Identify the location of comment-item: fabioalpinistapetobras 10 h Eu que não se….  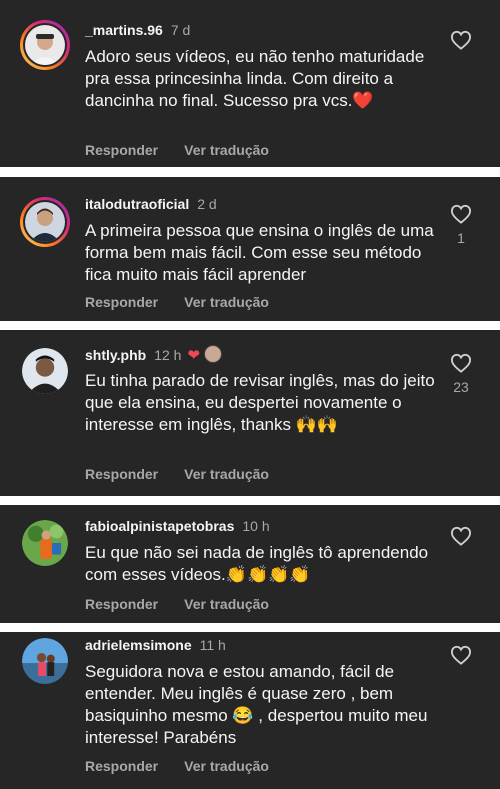
(250, 564).